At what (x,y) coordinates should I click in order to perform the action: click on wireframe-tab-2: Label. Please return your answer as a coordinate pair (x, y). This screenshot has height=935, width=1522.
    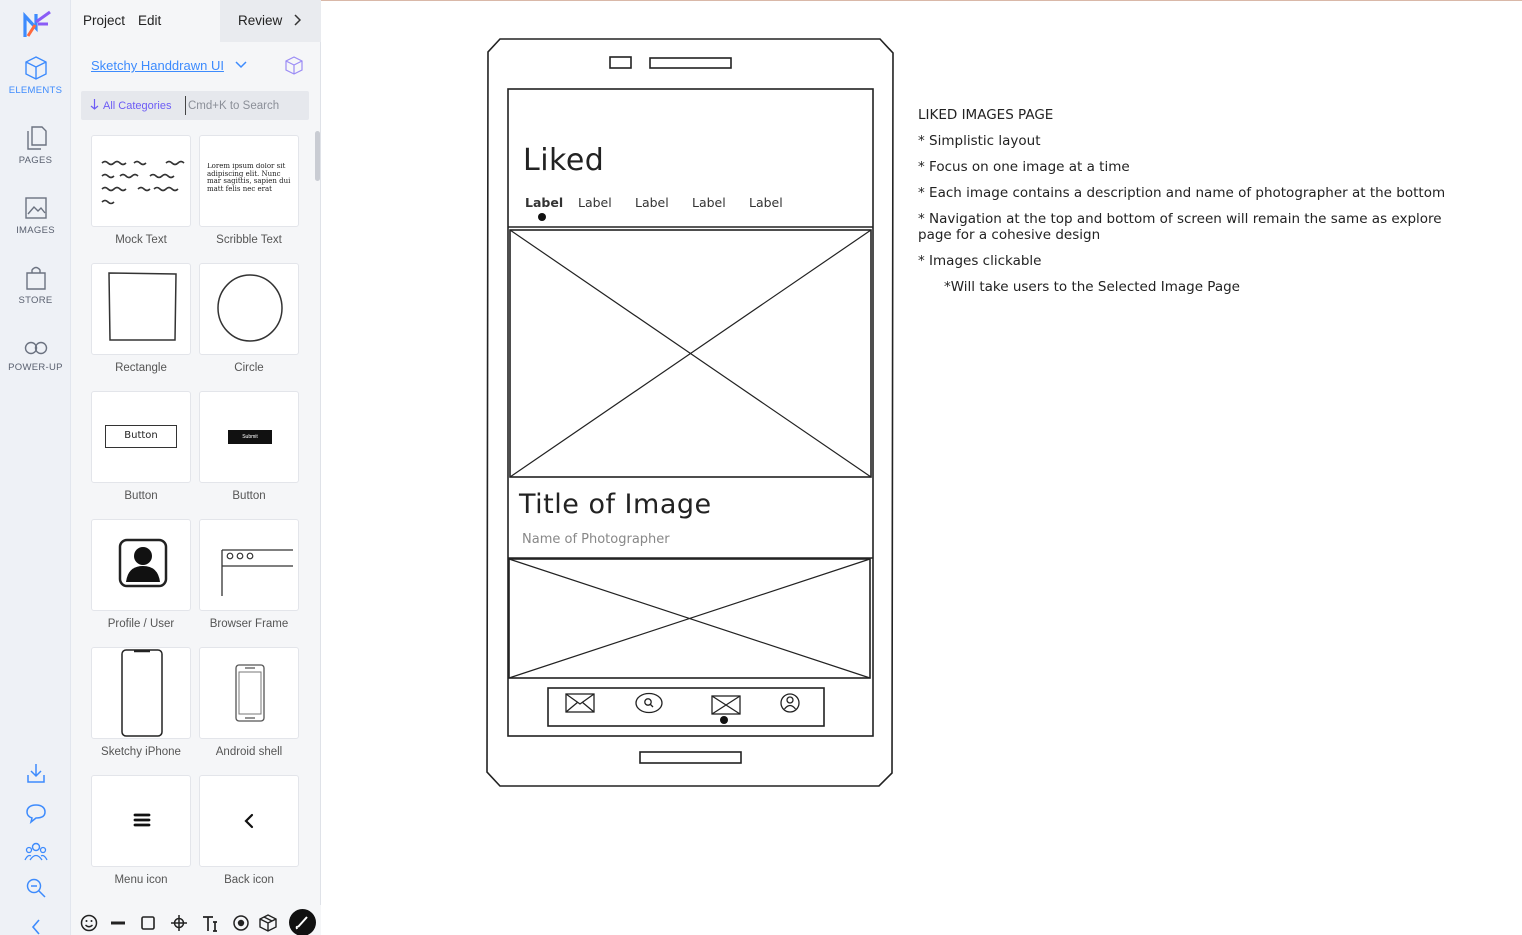
    Looking at the image, I should click on (595, 202).